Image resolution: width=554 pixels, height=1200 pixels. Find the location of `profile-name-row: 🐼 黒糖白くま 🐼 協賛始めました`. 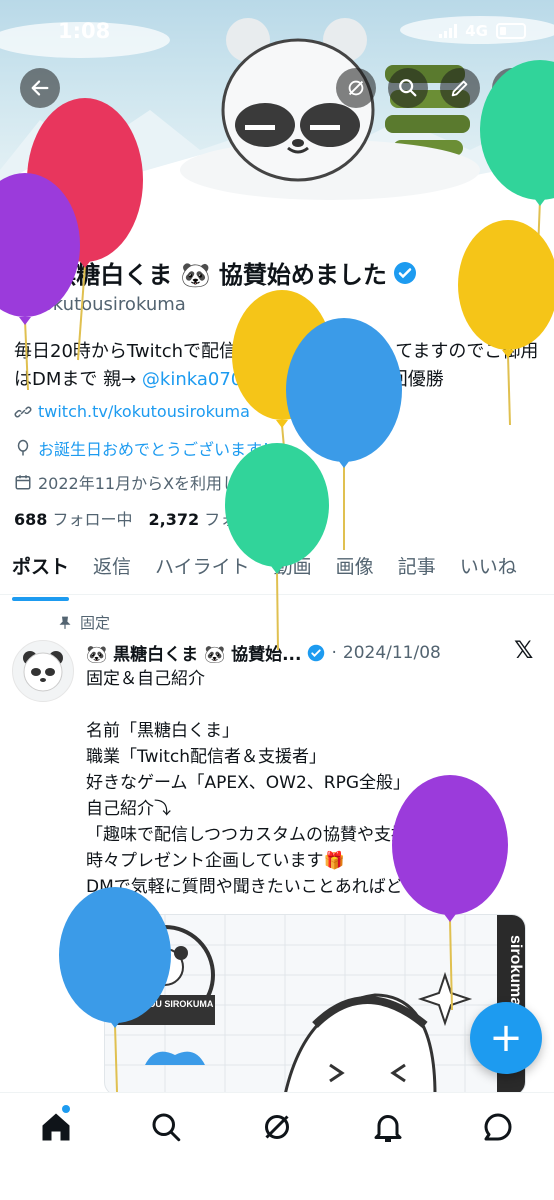

profile-name-row: 🐼 黒糖白くま 🐼 協賛始めました is located at coordinates (215, 272).